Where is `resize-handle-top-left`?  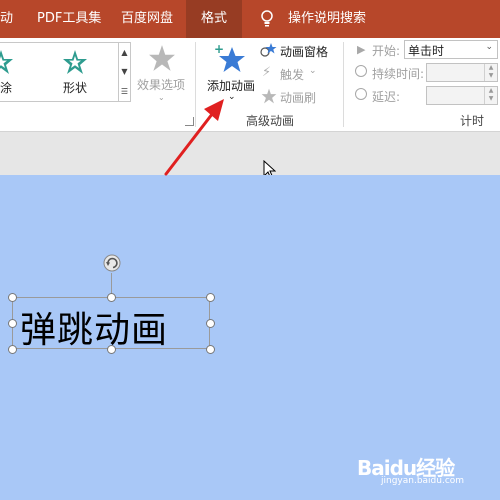 resize-handle-top-left is located at coordinates (12, 297).